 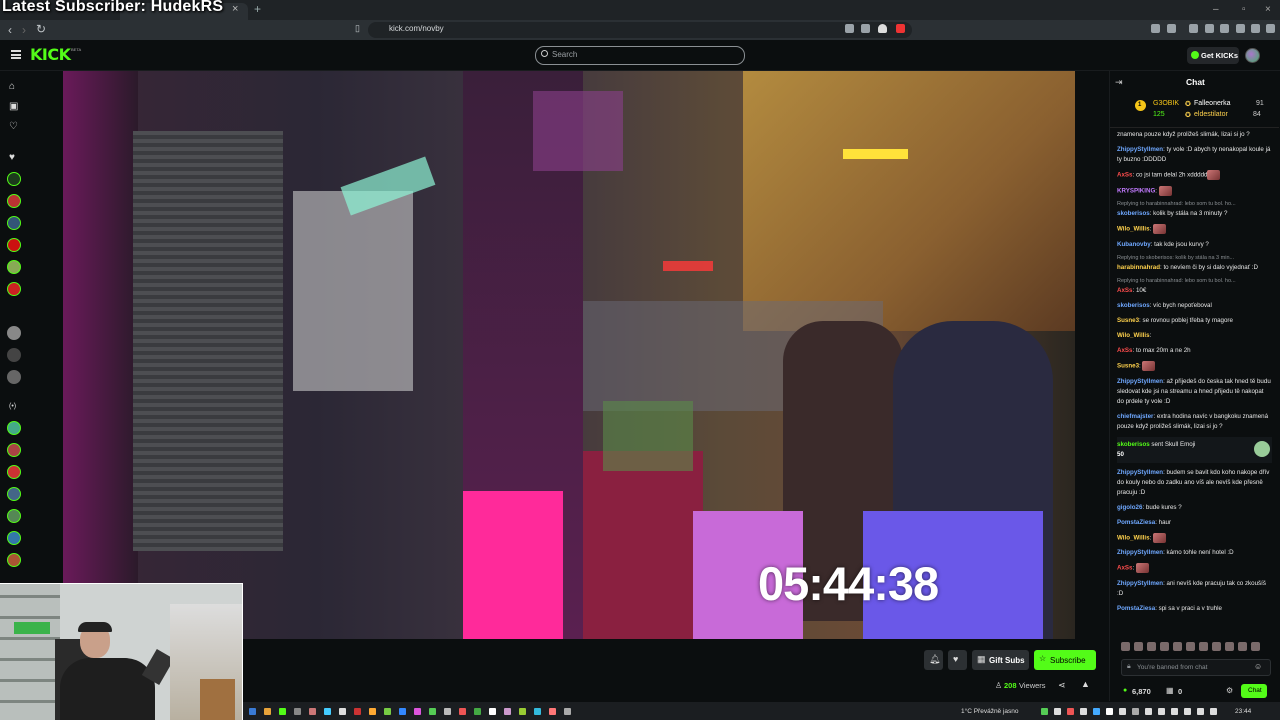 I want to click on tab-close-icon: ×, so click(x=235, y=9).